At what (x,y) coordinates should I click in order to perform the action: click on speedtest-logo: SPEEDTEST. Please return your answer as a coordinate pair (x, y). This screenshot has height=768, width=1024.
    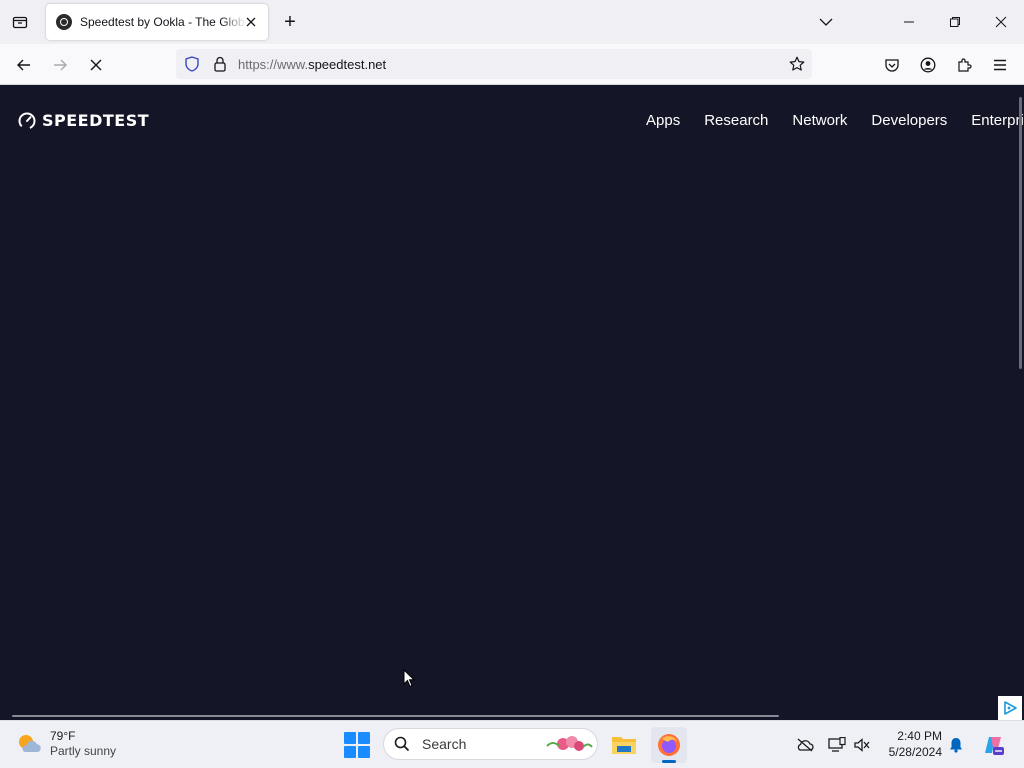
    Looking at the image, I should click on (83, 120).